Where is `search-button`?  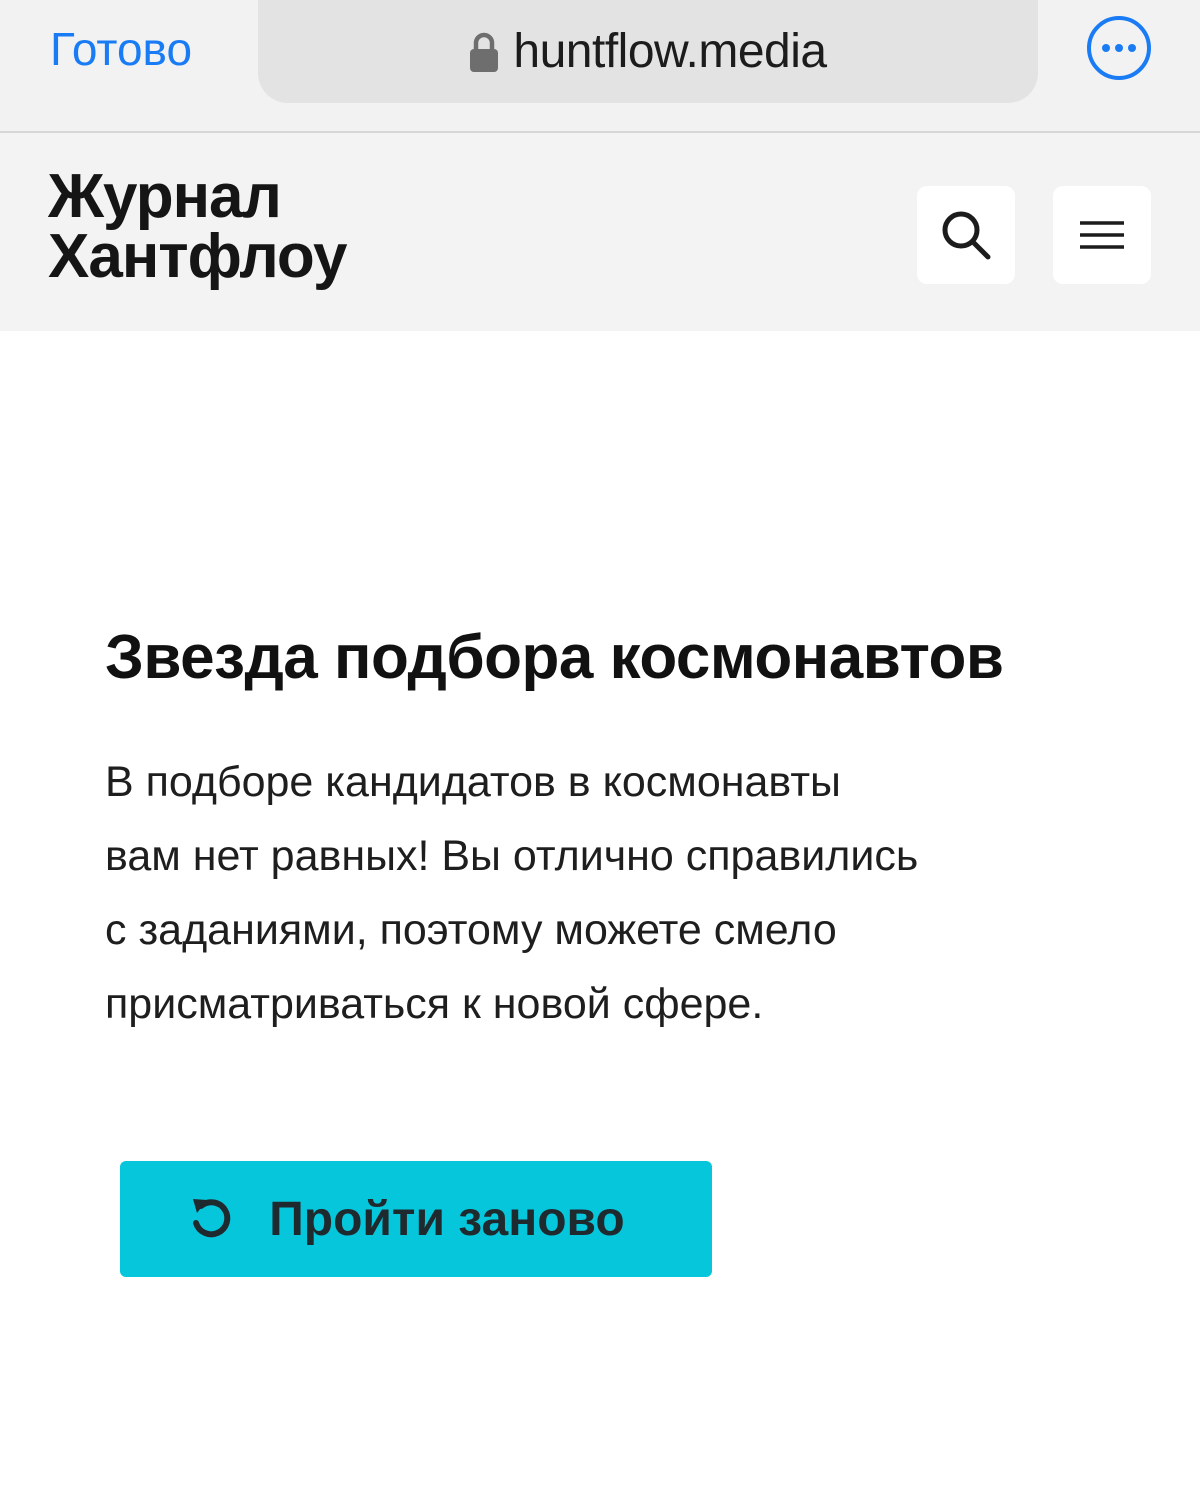
search-button is located at coordinates (966, 235).